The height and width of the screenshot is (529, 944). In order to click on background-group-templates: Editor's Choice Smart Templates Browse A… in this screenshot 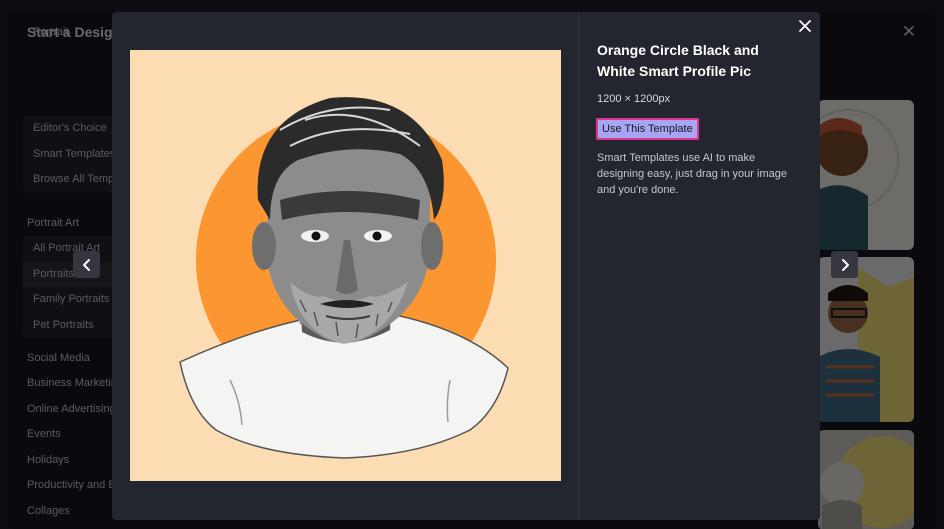, I will do `click(70, 154)`.